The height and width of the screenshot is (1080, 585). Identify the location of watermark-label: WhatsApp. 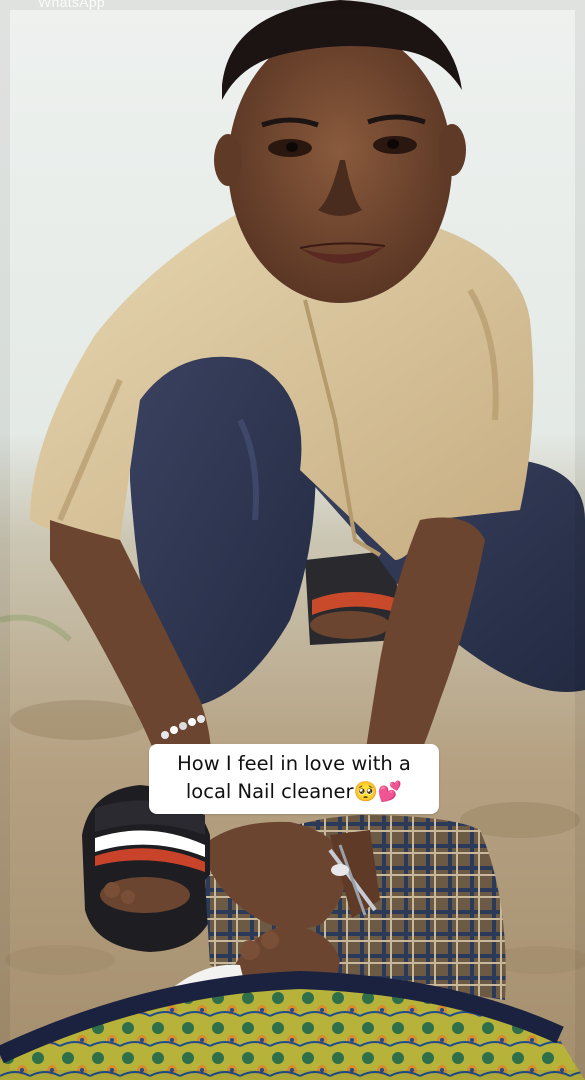
(71, 5).